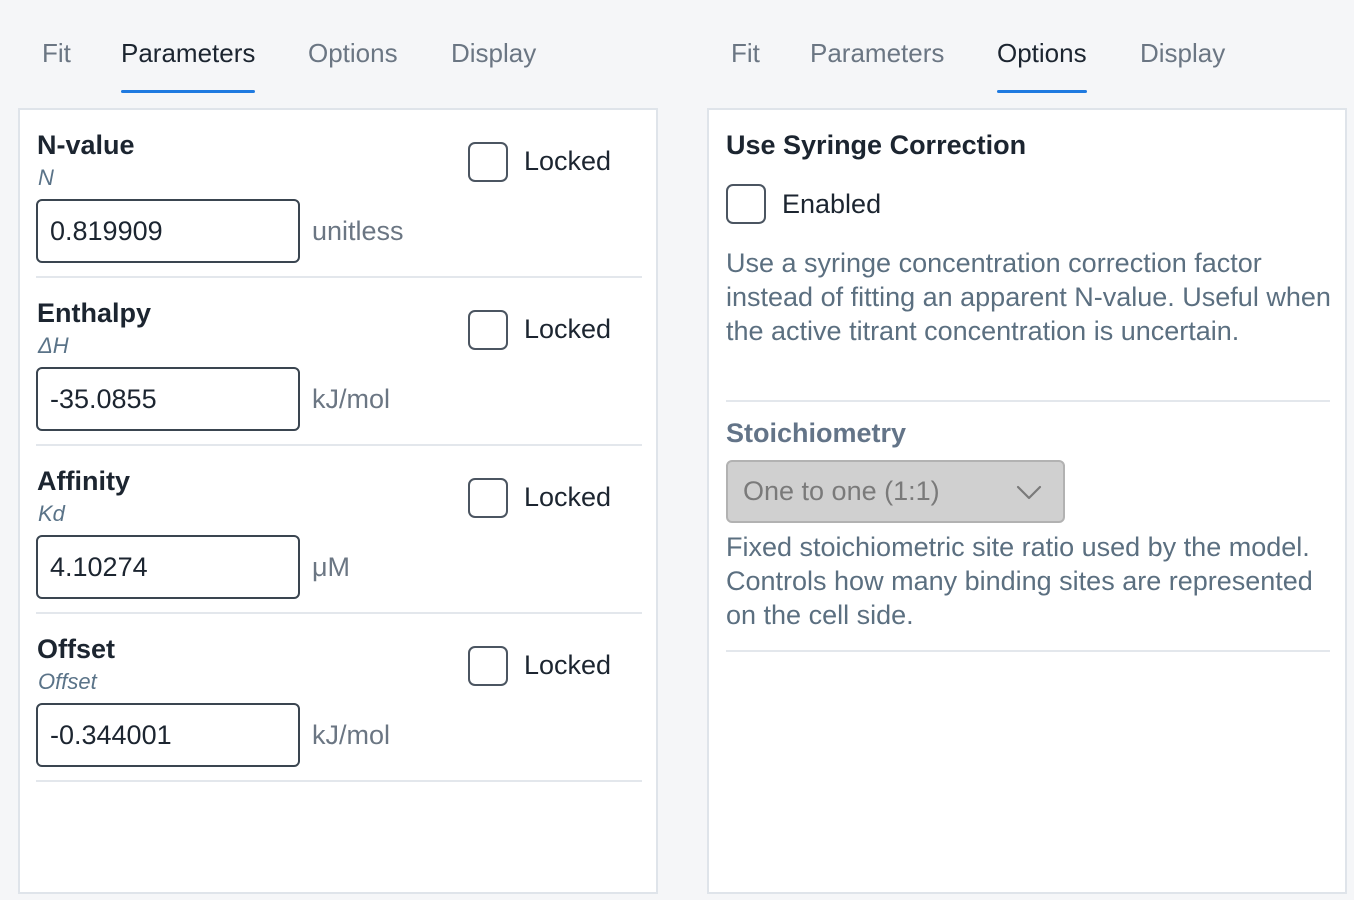  Describe the element at coordinates (53, 345) in the screenshot. I see `param-symbol: ΔH` at that location.